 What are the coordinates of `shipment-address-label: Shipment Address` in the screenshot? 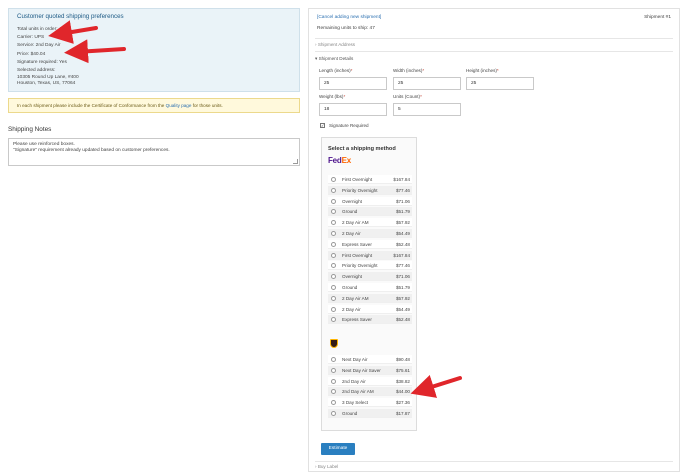 It's located at (336, 44).